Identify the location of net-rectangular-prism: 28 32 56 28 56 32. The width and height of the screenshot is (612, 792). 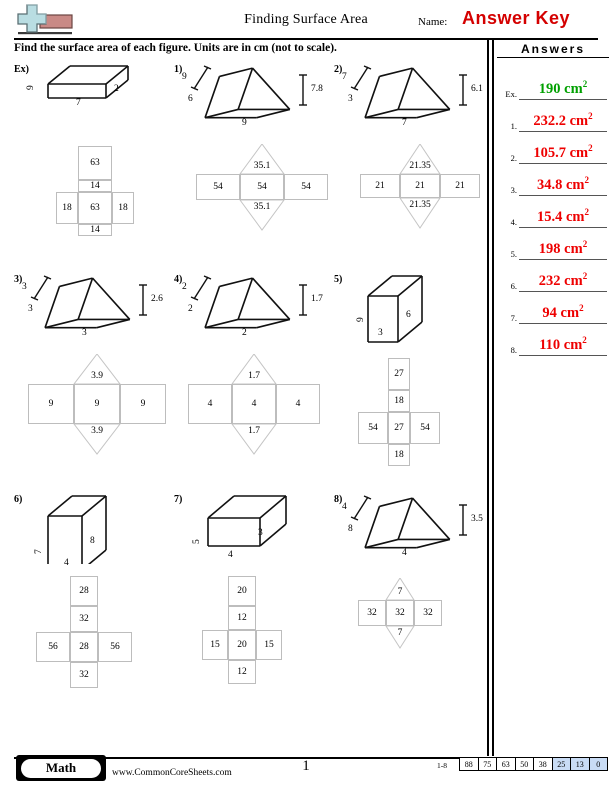
(111, 641).